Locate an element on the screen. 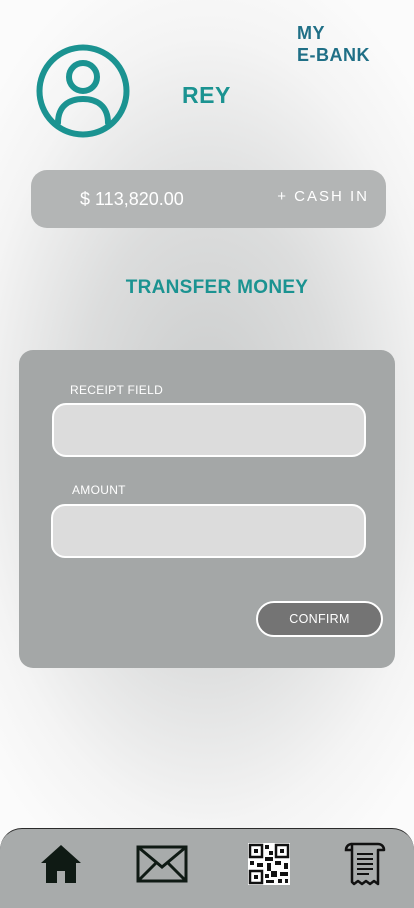 The height and width of the screenshot is (908, 414). receipt-field-label: RECEIPT FIELD is located at coordinates (117, 390).